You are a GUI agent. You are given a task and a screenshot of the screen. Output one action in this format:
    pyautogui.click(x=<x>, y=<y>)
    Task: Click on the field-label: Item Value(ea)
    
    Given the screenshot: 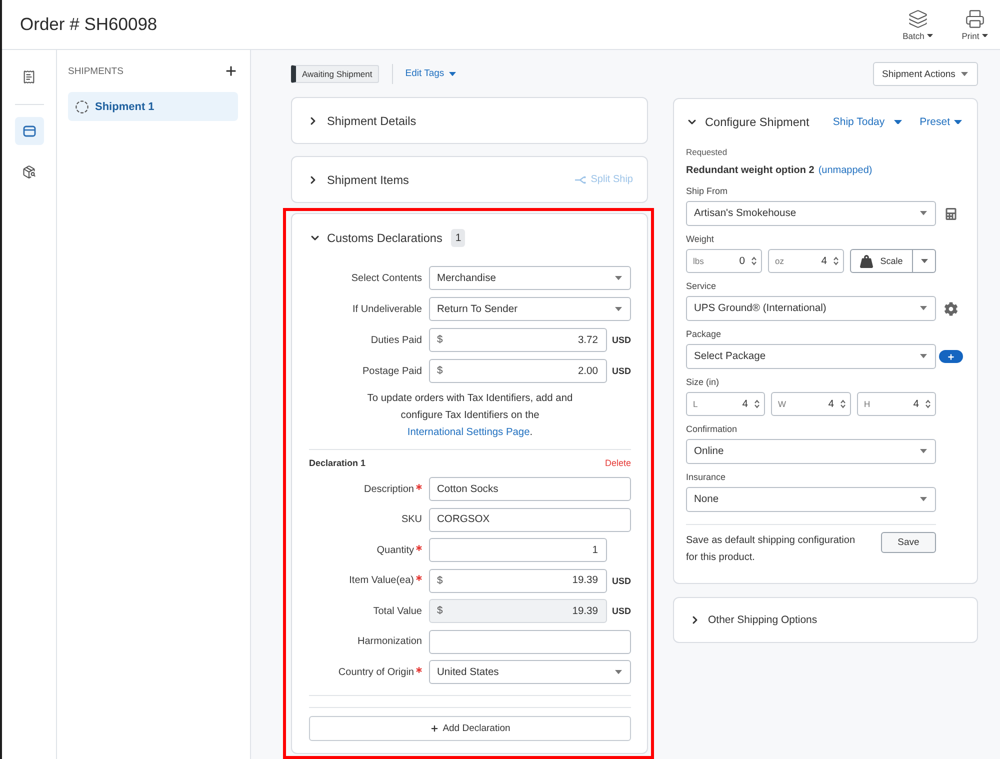 What is the action you would take?
    pyautogui.click(x=381, y=580)
    